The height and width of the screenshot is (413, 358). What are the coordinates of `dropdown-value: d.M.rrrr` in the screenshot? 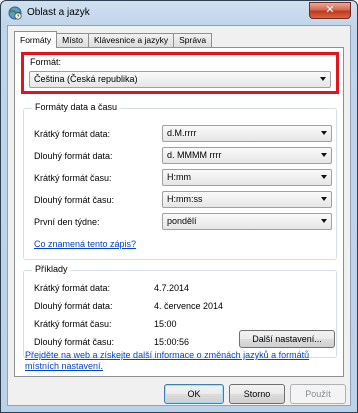 It's located at (182, 133).